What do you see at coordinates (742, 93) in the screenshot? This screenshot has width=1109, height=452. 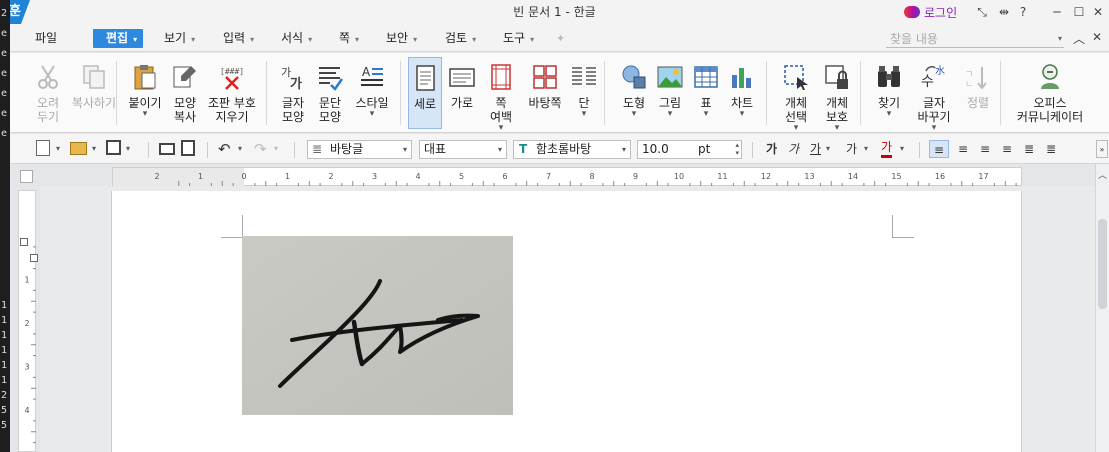 I see `chart-button: 차트 ▾` at bounding box center [742, 93].